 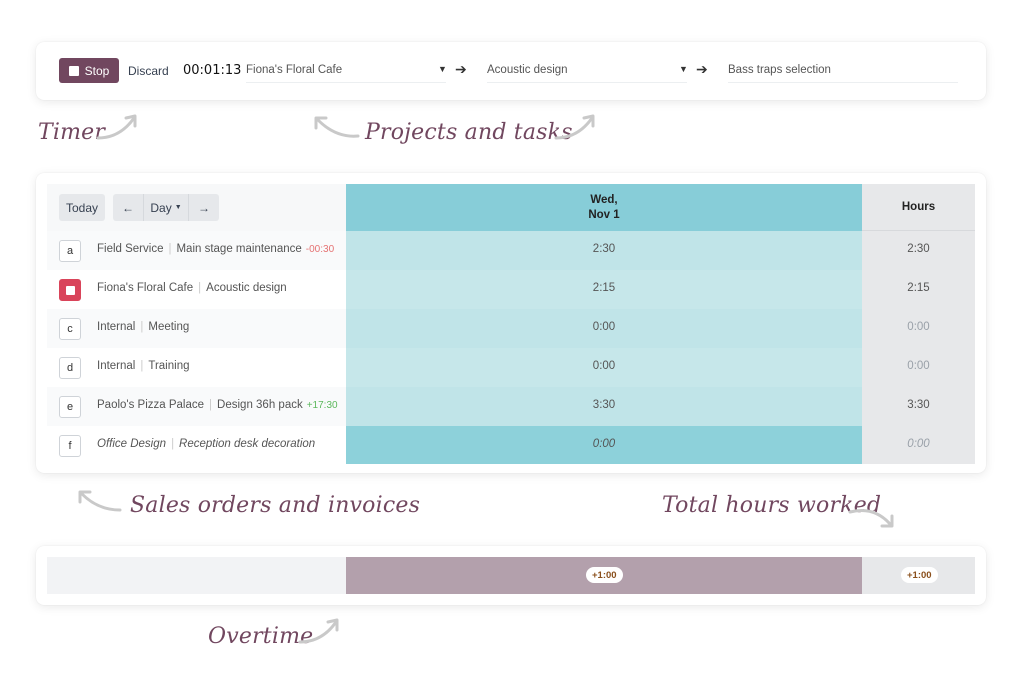 I want to click on row-delta: -00:30, so click(x=320, y=249).